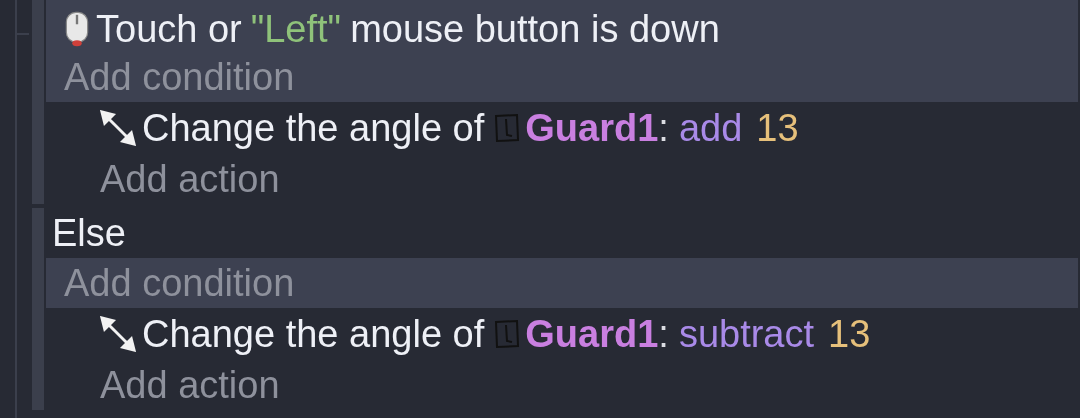 Image resolution: width=1080 pixels, height=418 pixels. I want to click on operator-text: add, so click(710, 128).